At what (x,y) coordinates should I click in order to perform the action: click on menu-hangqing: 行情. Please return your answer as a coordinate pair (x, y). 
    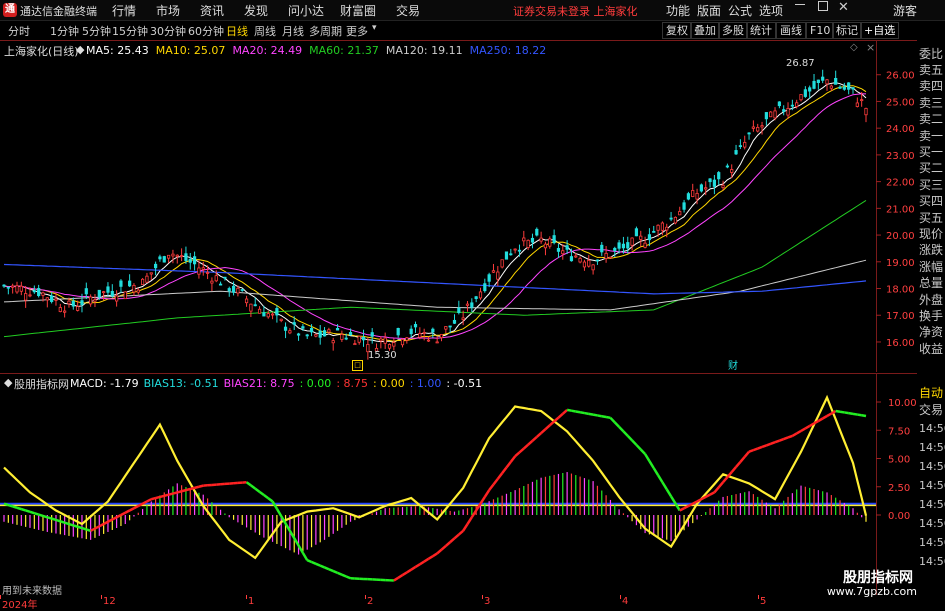
    Looking at the image, I should click on (124, 10).